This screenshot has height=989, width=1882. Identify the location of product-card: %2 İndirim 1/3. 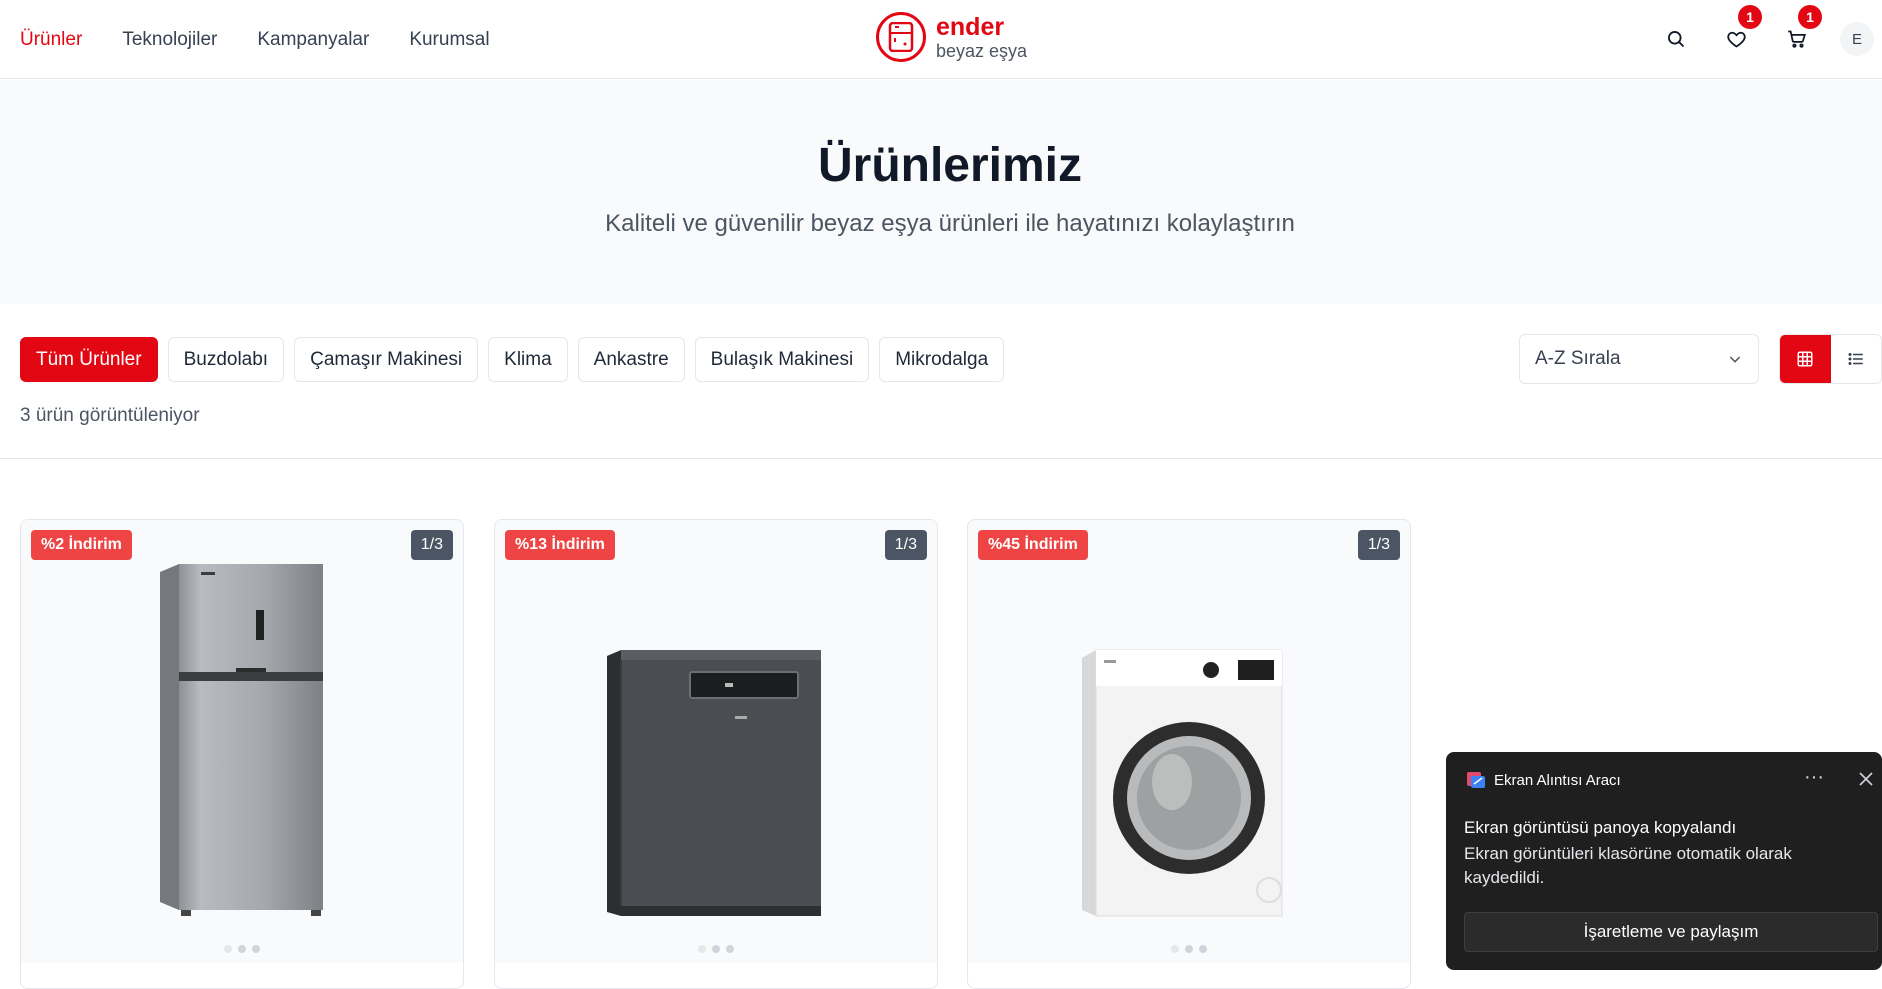
(242, 754).